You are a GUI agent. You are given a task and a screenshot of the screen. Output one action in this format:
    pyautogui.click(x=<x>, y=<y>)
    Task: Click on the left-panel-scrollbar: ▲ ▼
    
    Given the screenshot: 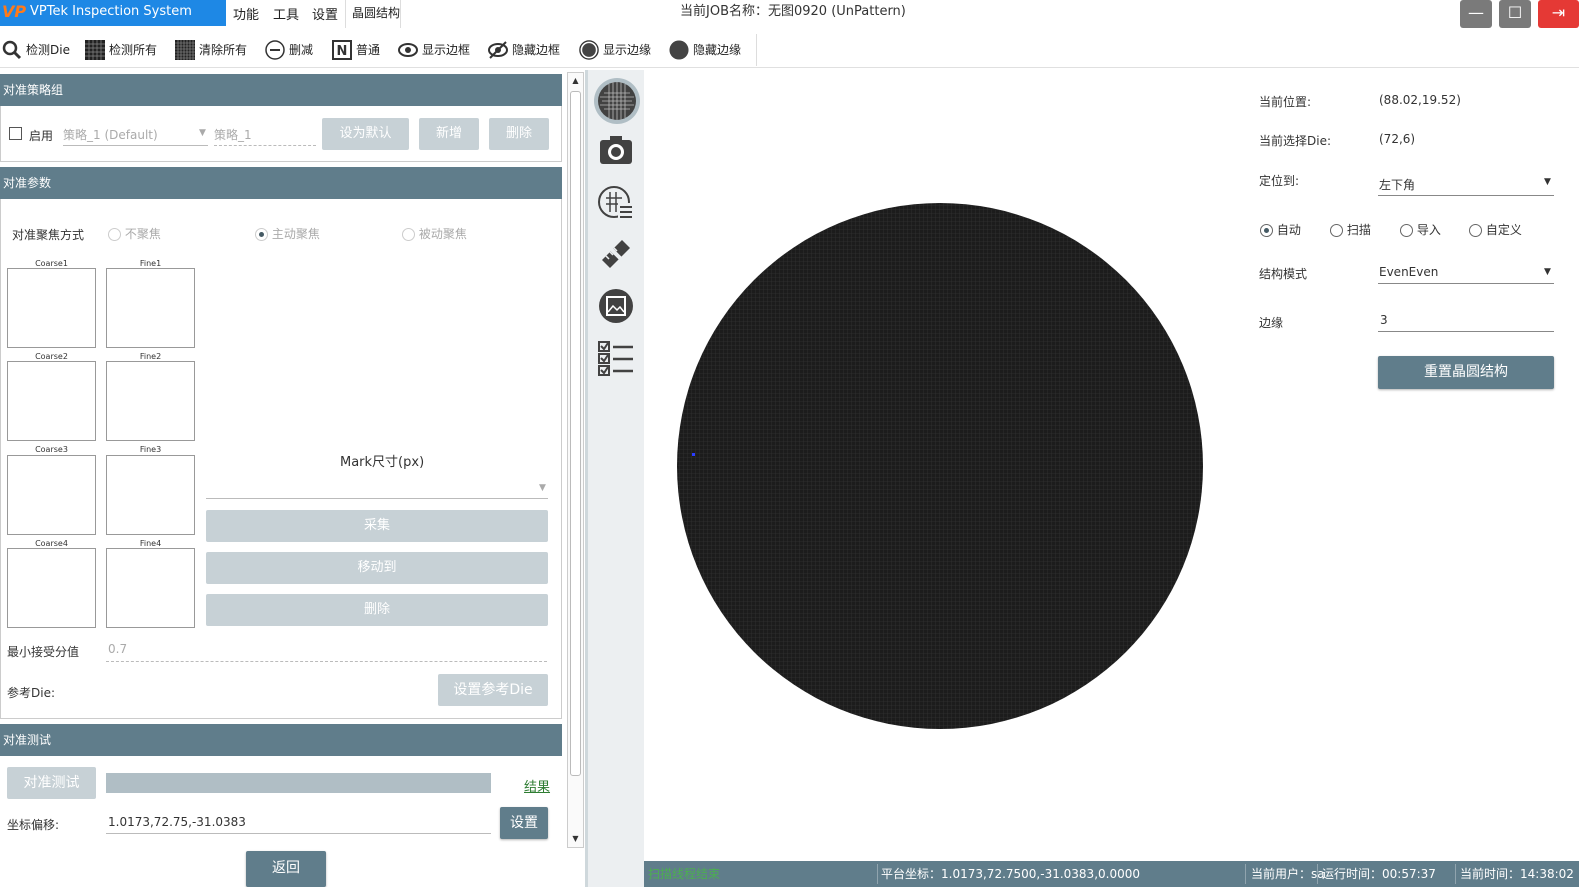 What is the action you would take?
    pyautogui.click(x=575, y=460)
    